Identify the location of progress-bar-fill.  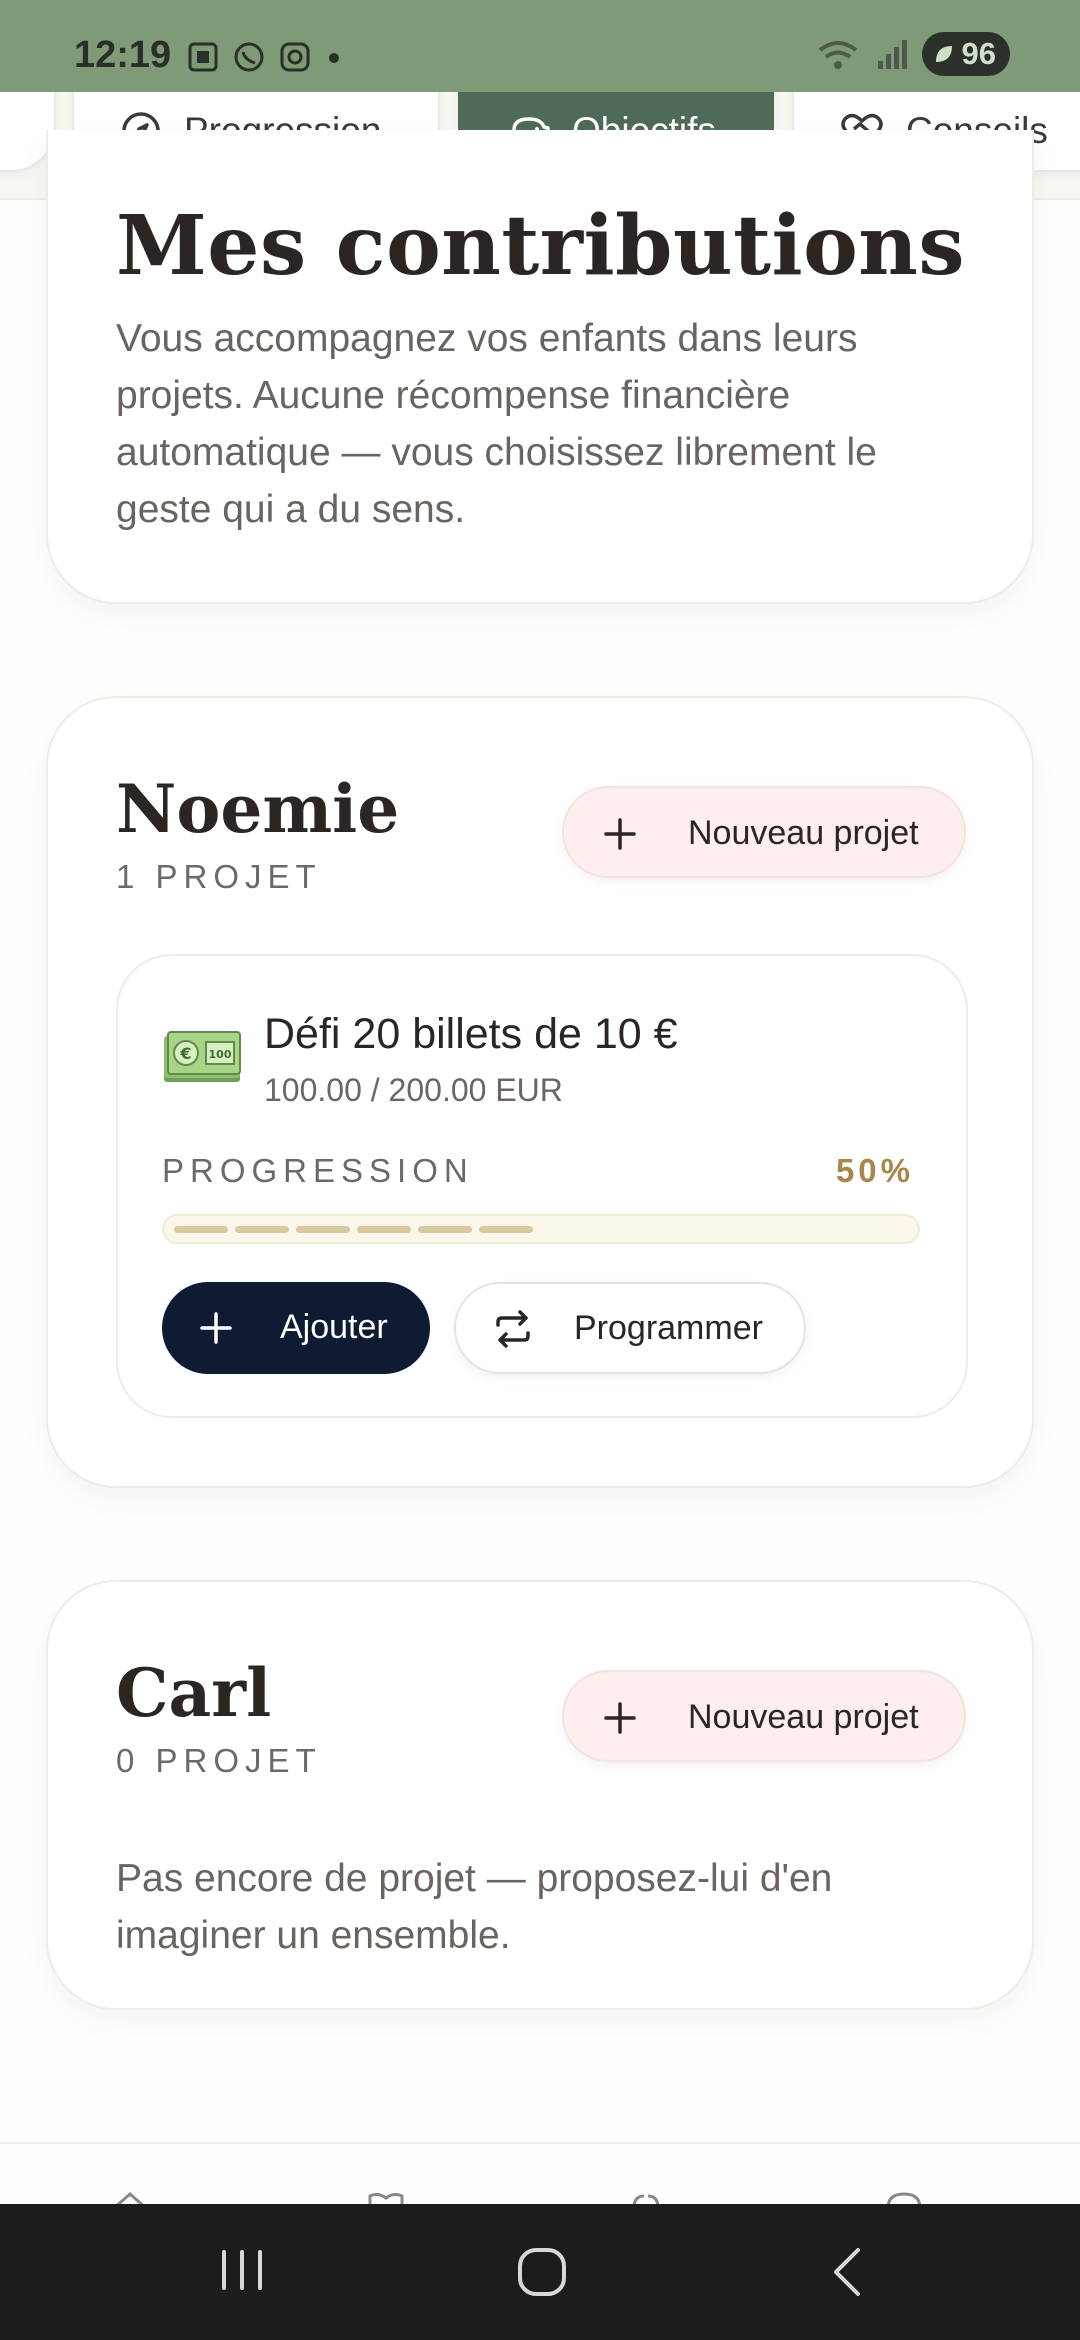
(357, 1229).